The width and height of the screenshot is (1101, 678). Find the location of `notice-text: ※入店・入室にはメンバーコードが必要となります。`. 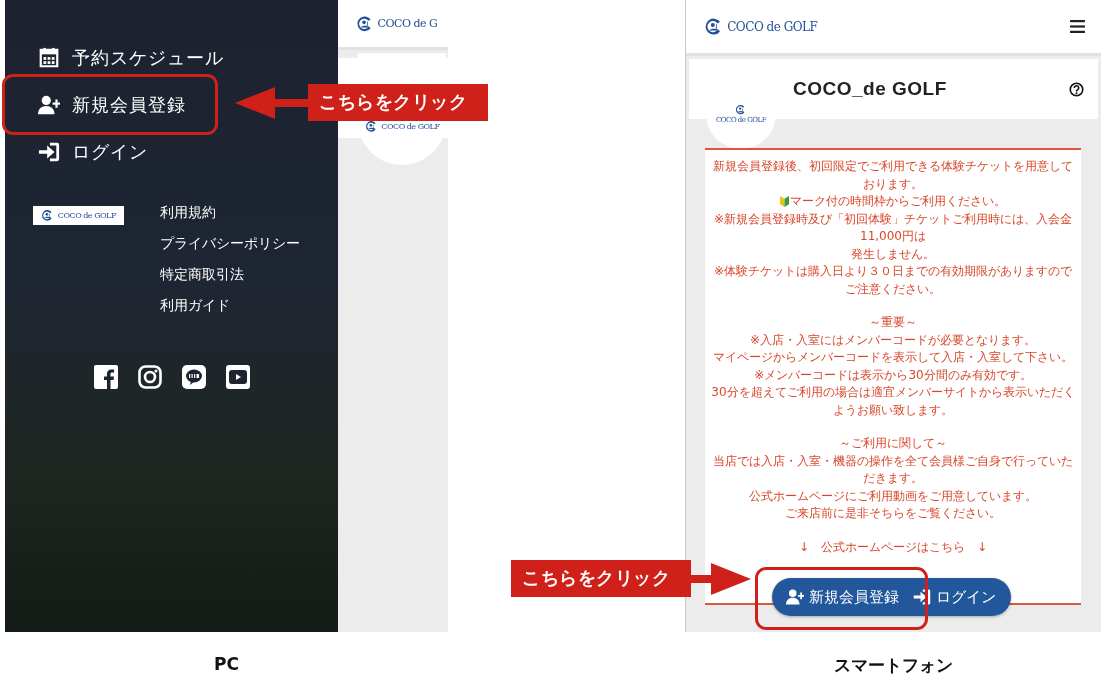

notice-text: ※入店・入室にはメンバーコードが必要となります。 is located at coordinates (893, 340).